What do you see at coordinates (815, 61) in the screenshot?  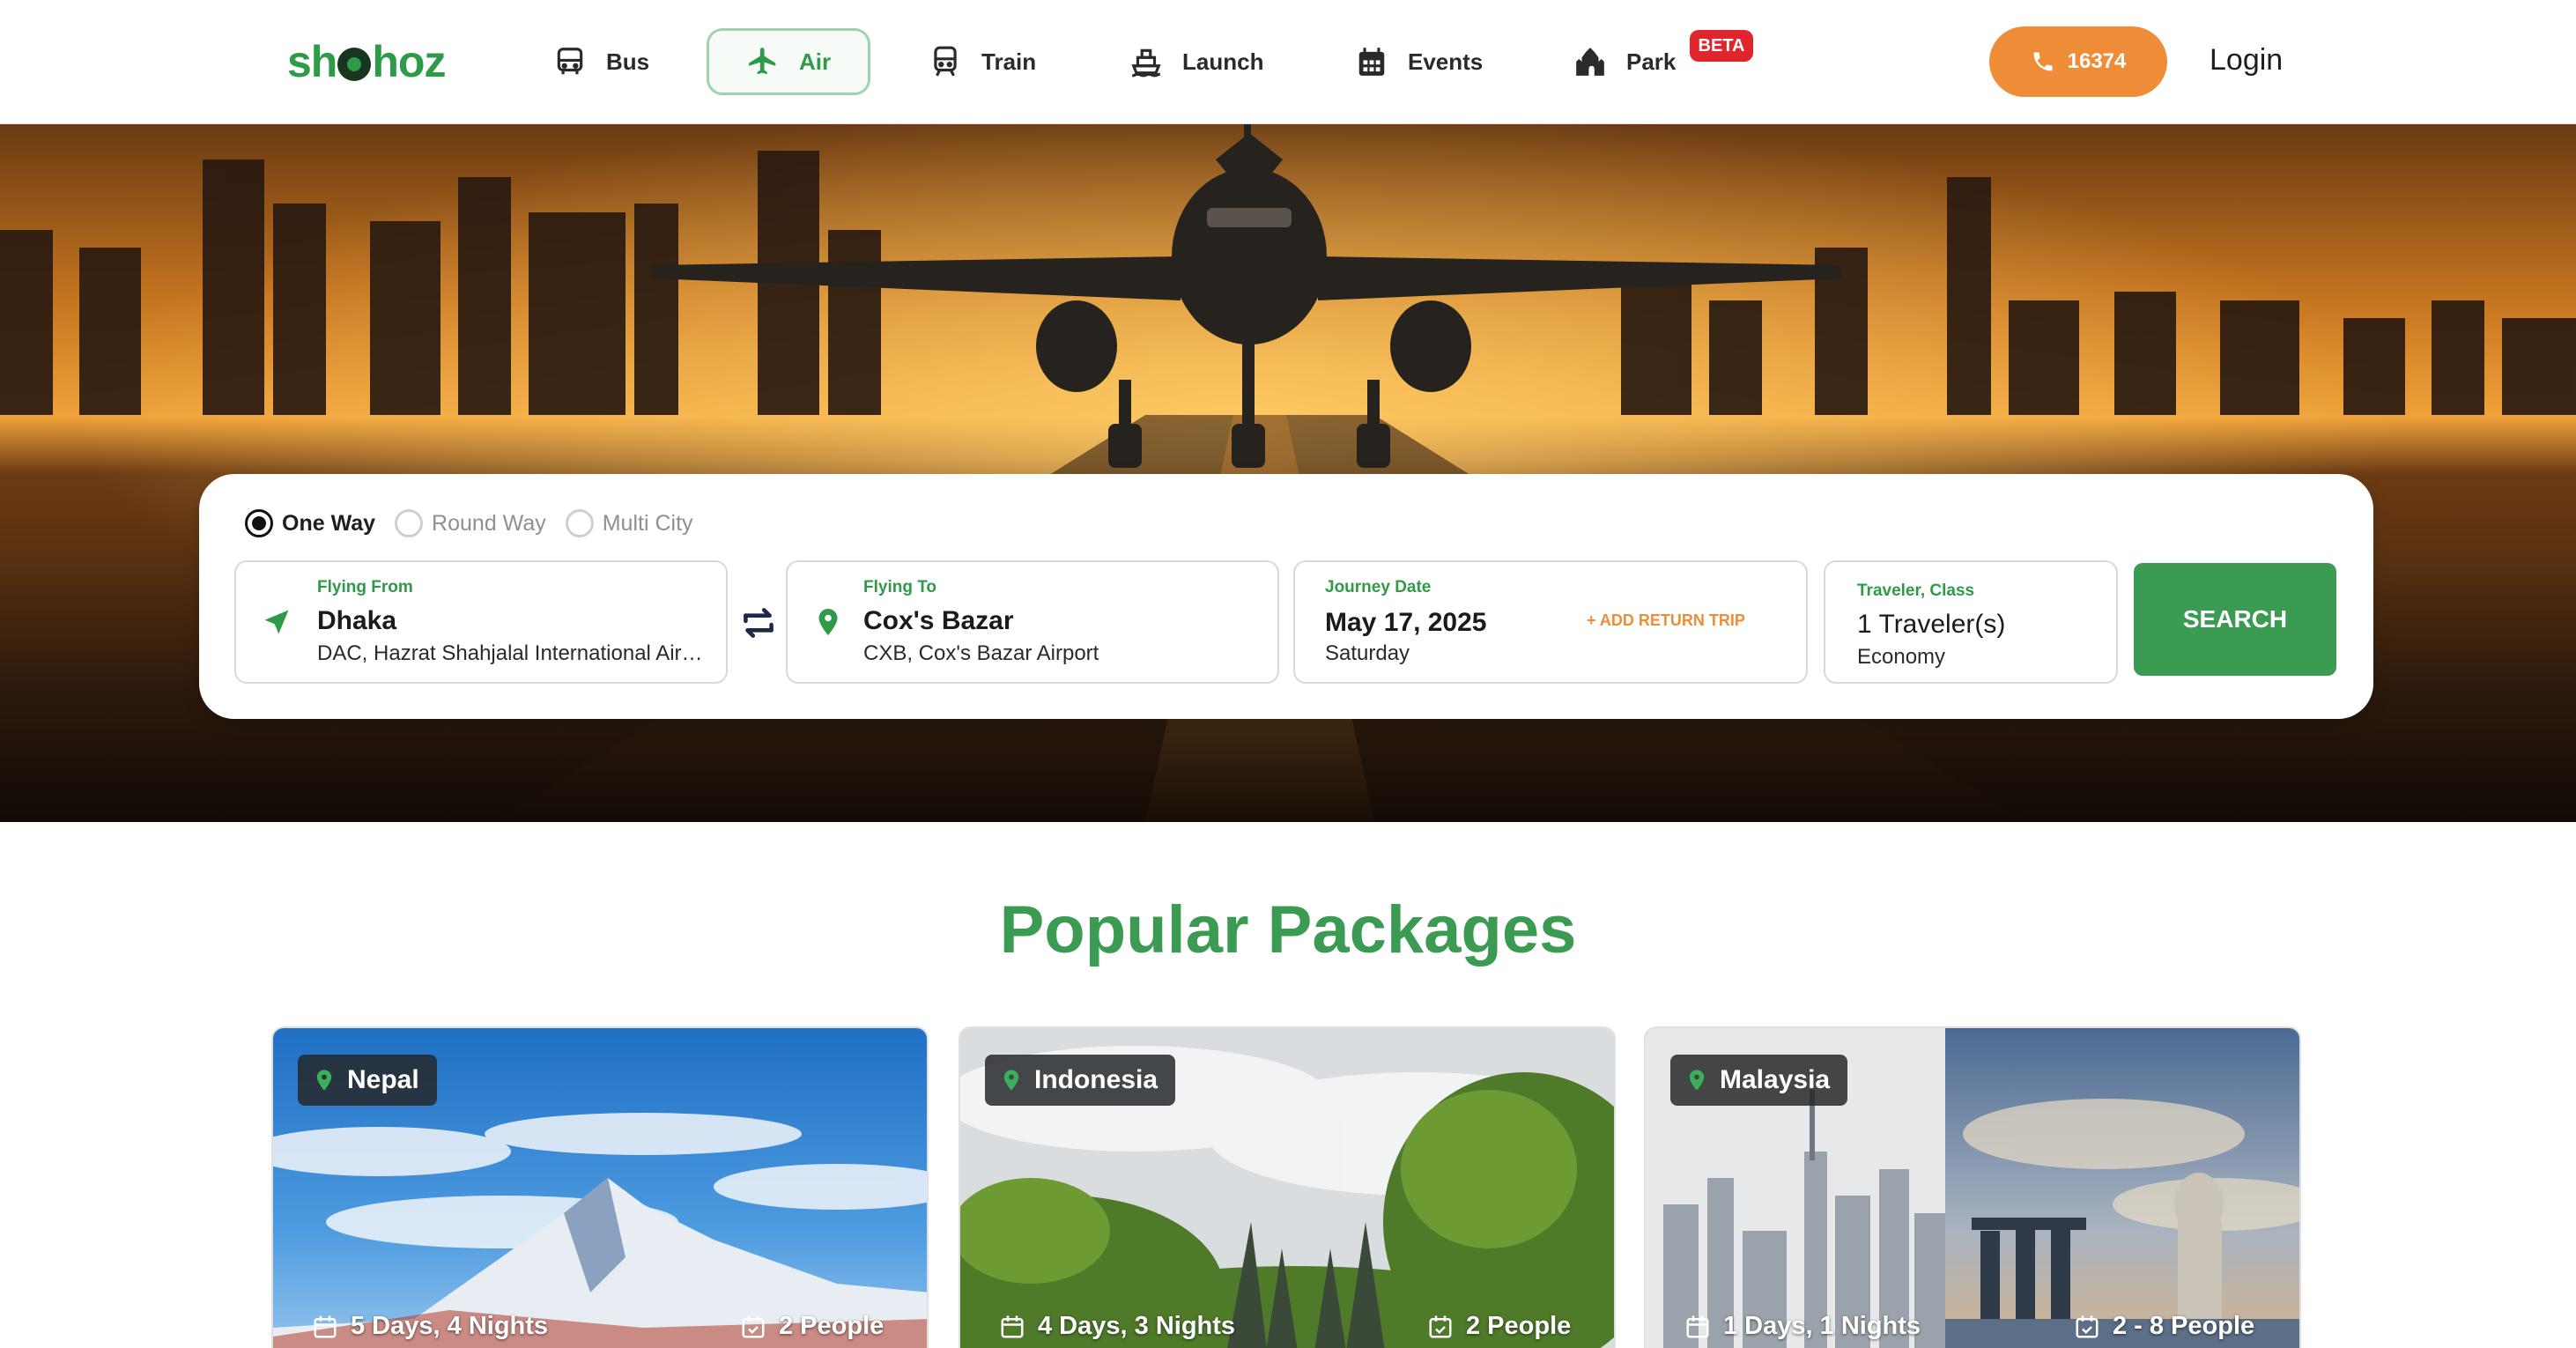 I see `nav-label: Air` at bounding box center [815, 61].